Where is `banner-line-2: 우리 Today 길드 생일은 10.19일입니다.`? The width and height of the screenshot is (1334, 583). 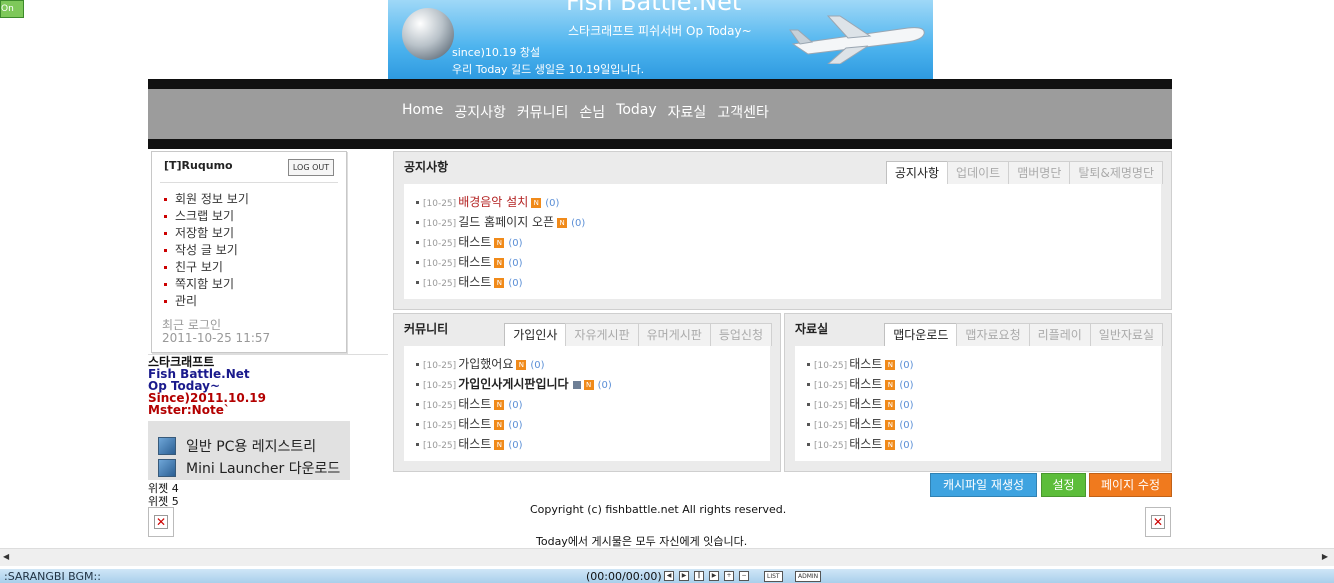 banner-line-2: 우리 Today 길드 생일은 10.19일입니다. is located at coordinates (548, 69).